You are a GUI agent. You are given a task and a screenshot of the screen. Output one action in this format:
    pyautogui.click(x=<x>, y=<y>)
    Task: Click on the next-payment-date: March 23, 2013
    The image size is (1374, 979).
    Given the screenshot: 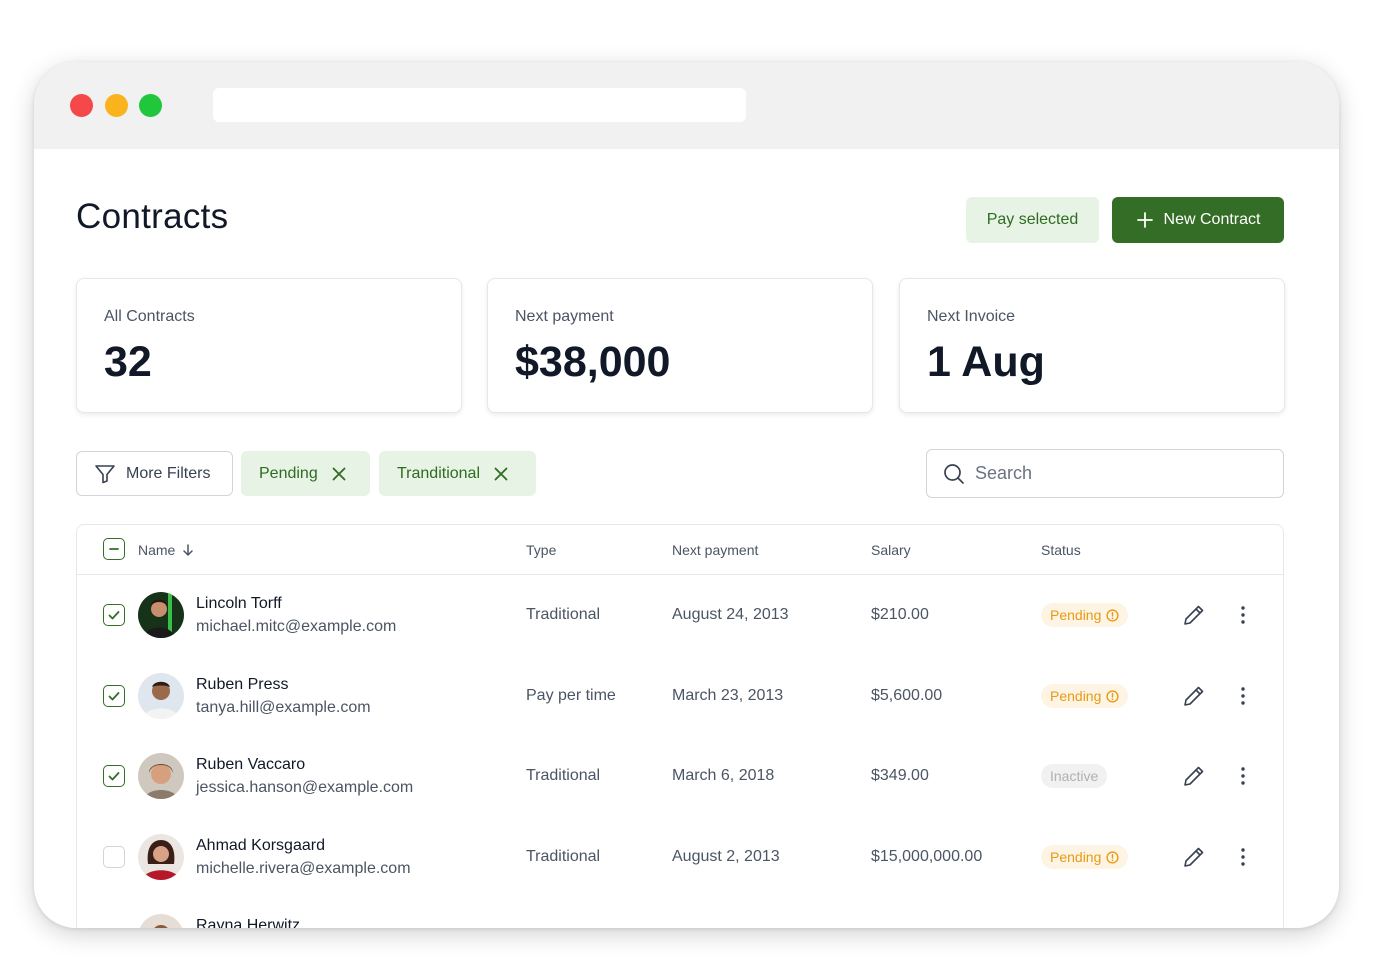 What is the action you would take?
    pyautogui.click(x=728, y=695)
    